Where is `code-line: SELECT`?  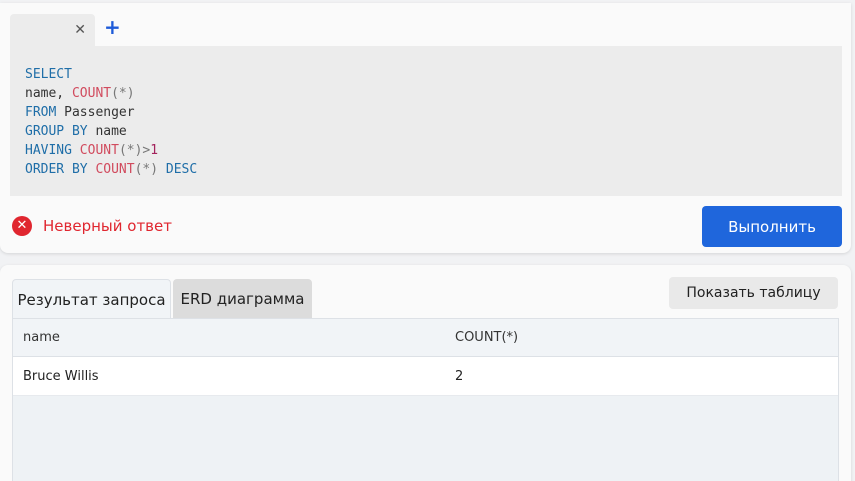
code-line: SELECT is located at coordinates (426, 74).